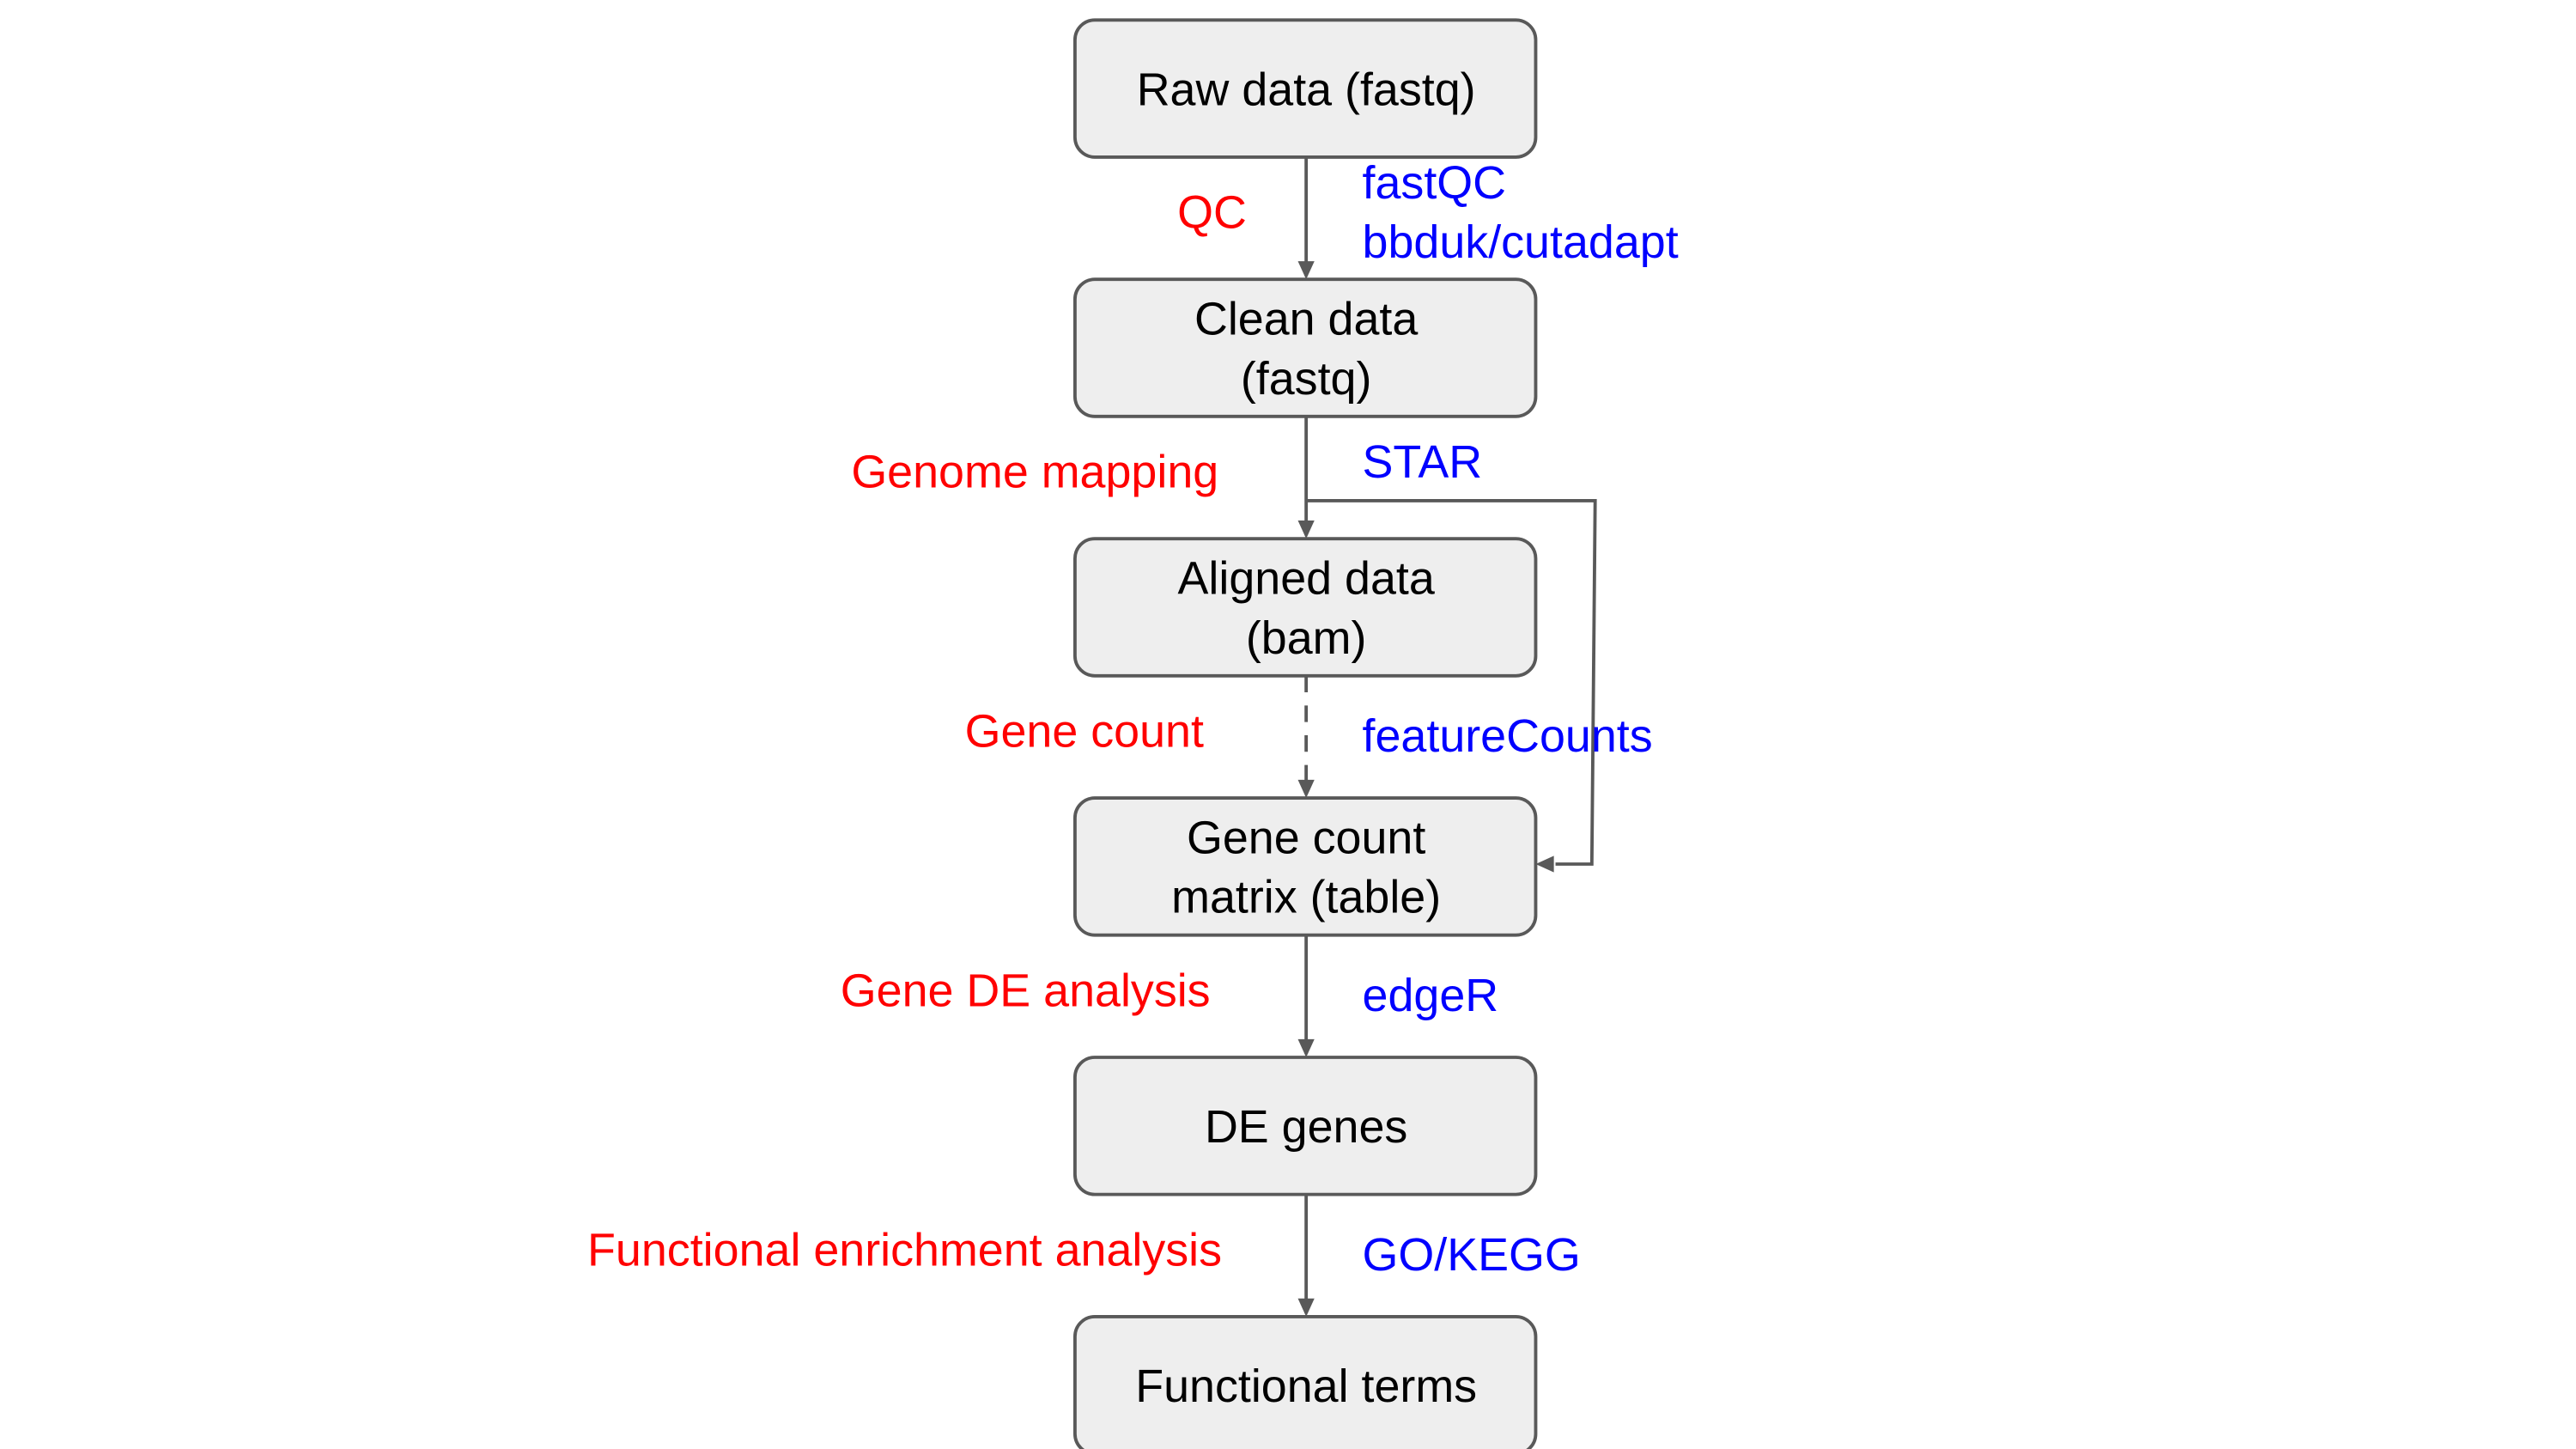 The width and height of the screenshot is (2576, 1449). Describe the element at coordinates (1472, 1255) in the screenshot. I see `tool-label: GO/KEGG` at that location.